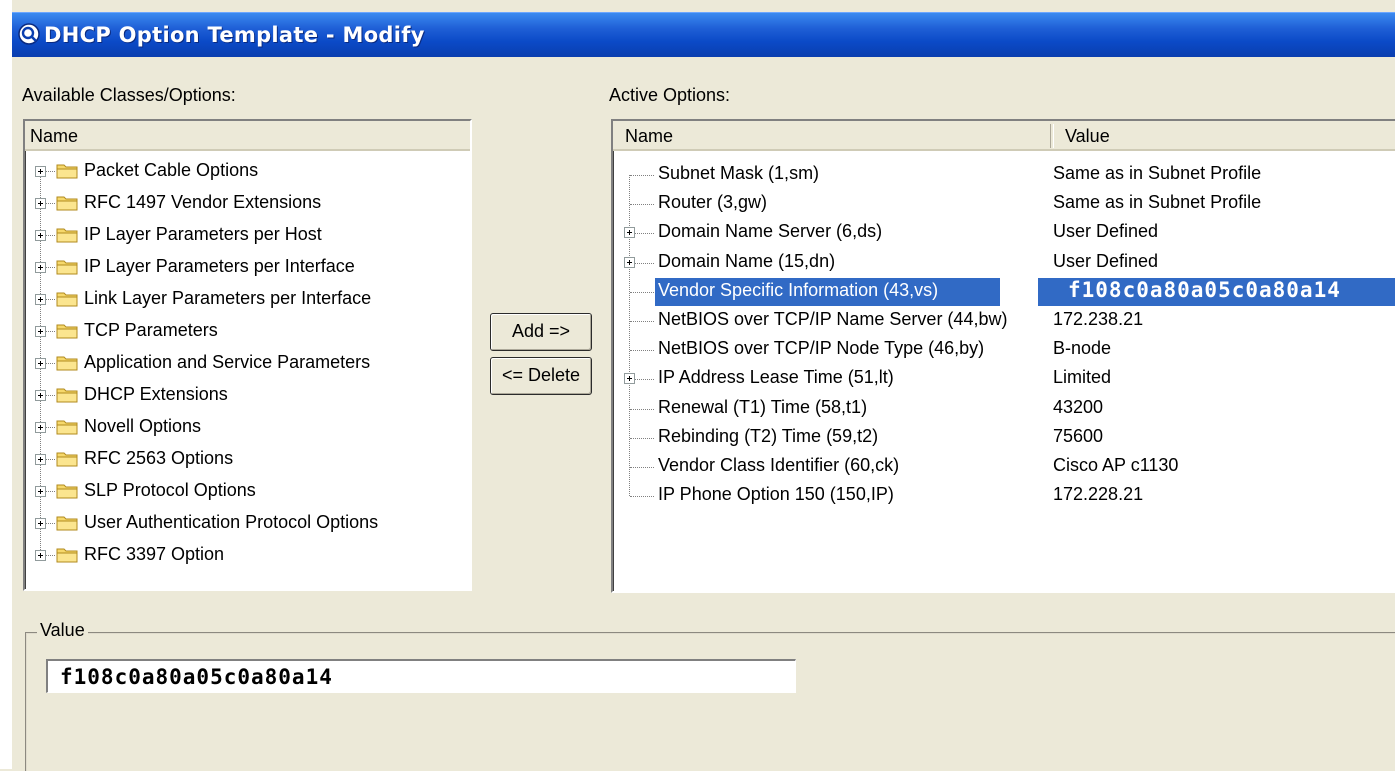 Image resolution: width=1395 pixels, height=771 pixels. I want to click on add-button: Add =>, so click(541, 332).